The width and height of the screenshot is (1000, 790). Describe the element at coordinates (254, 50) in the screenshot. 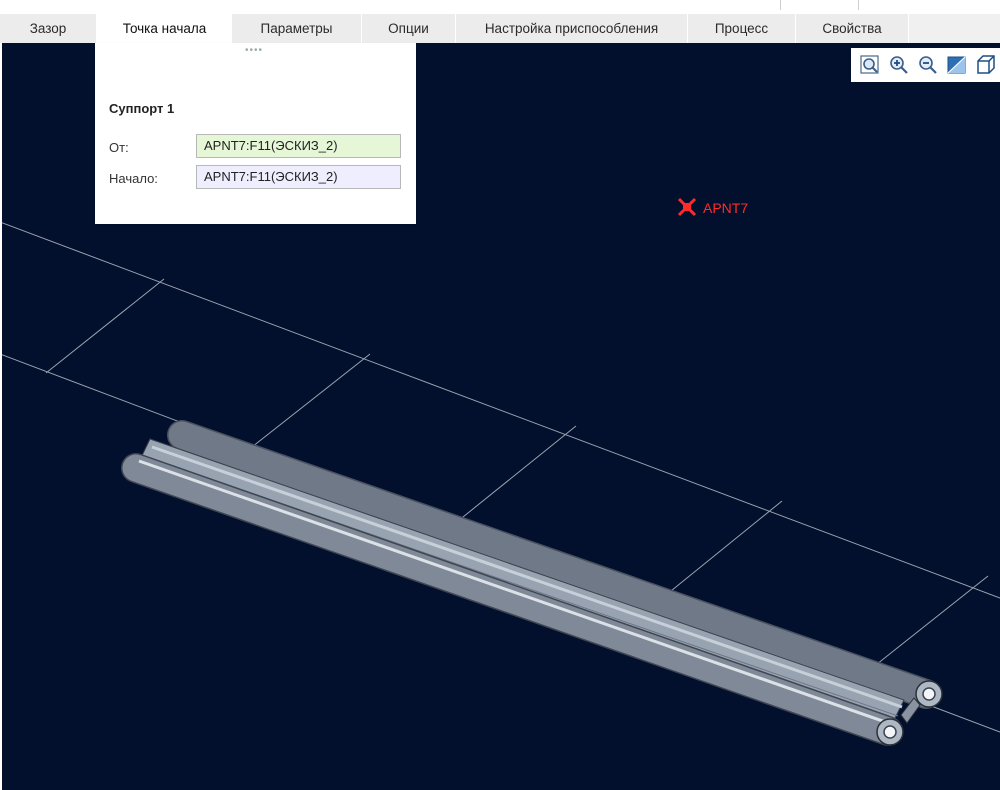

I see `panel-drag-handle: ••••` at that location.